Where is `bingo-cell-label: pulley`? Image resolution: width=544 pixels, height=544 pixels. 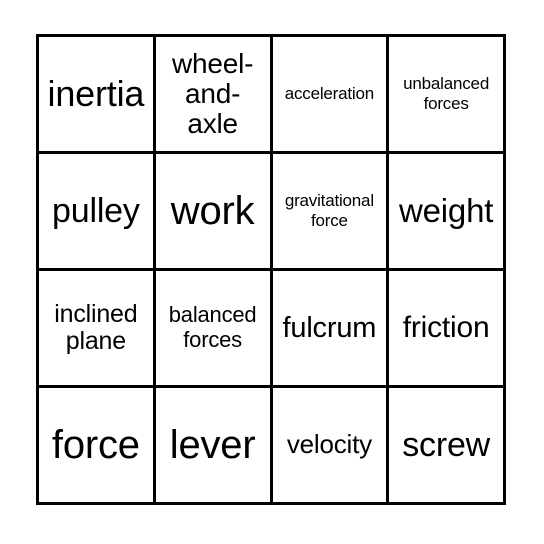 bingo-cell-label: pulley is located at coordinates (96, 210).